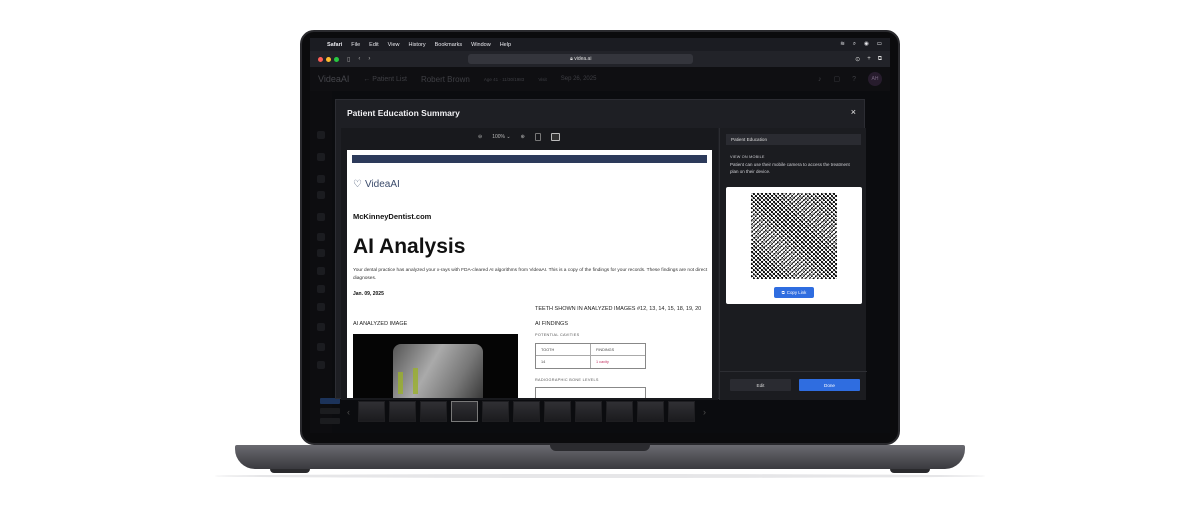  What do you see at coordinates (328, 59) in the screenshot?
I see `minimize-window-icon` at bounding box center [328, 59].